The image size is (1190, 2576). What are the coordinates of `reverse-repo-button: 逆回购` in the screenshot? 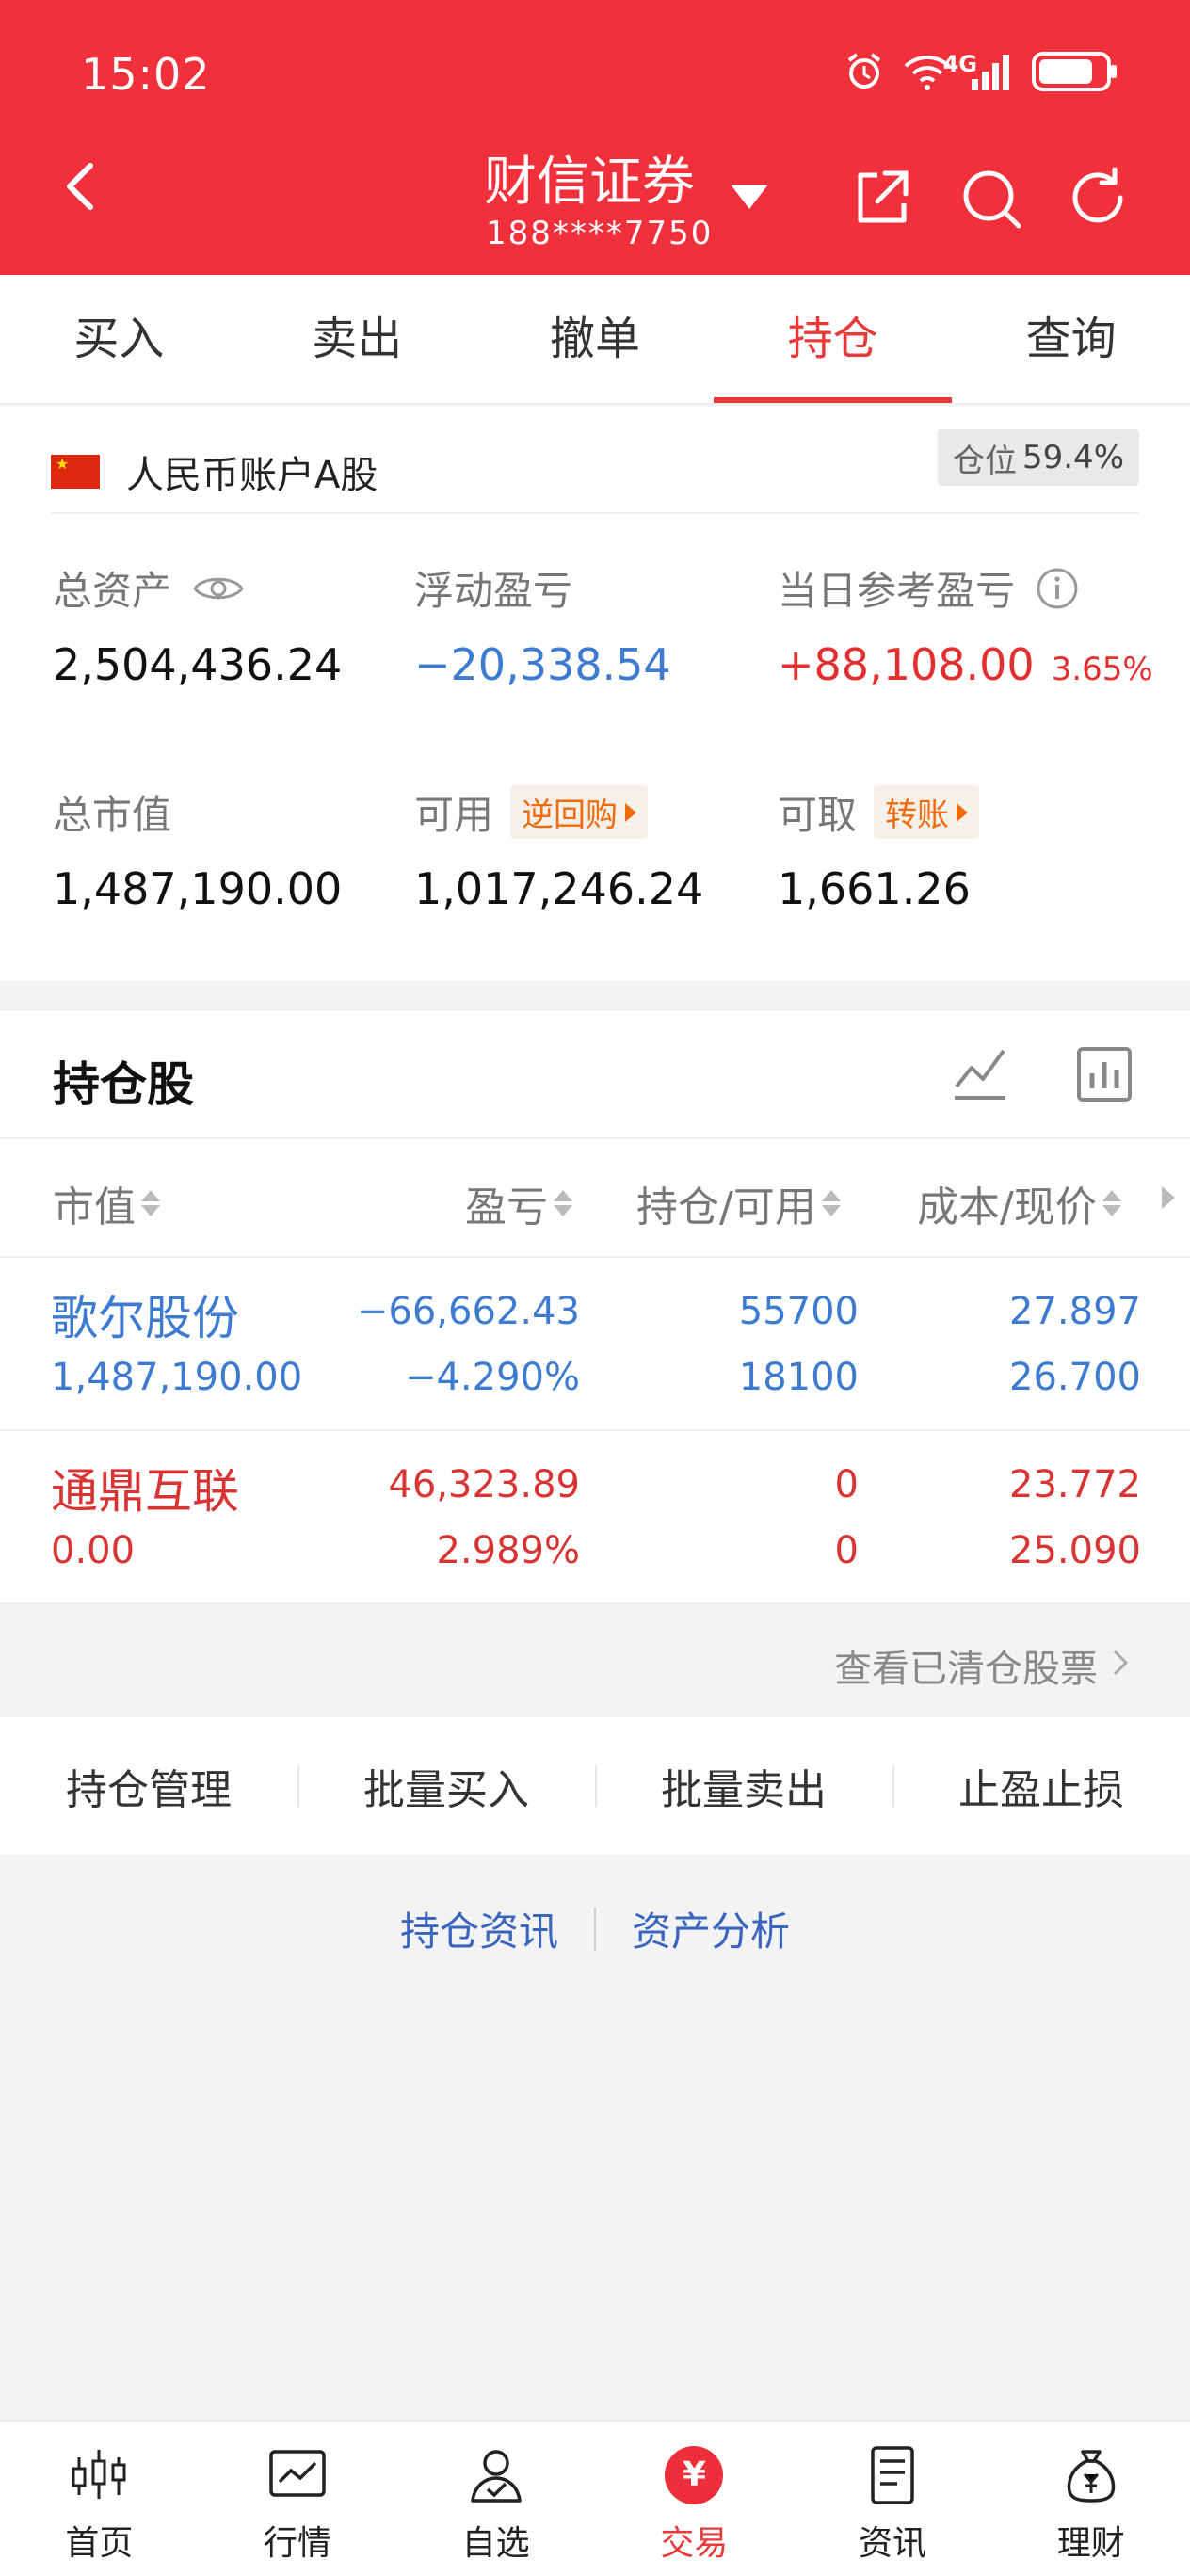 It's located at (579, 812).